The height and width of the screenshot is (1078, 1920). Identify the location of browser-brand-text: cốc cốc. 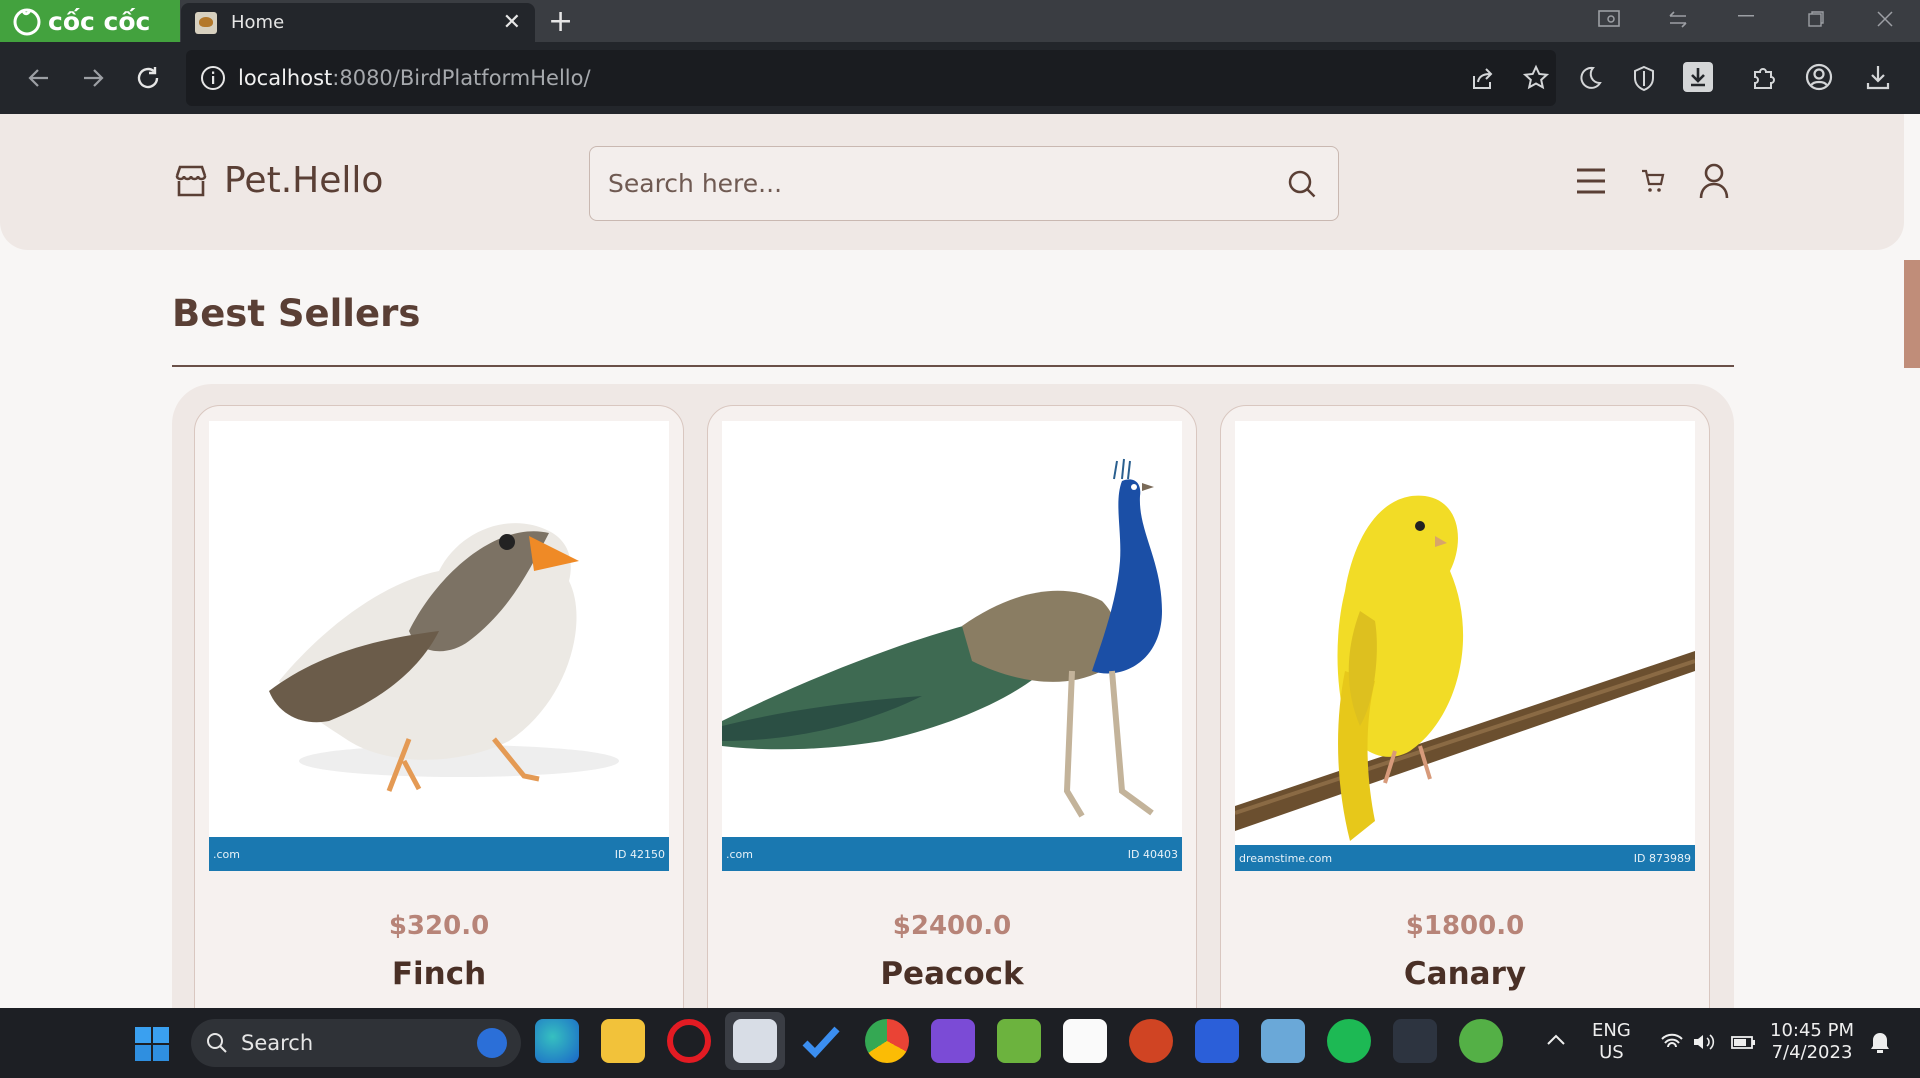
(99, 21).